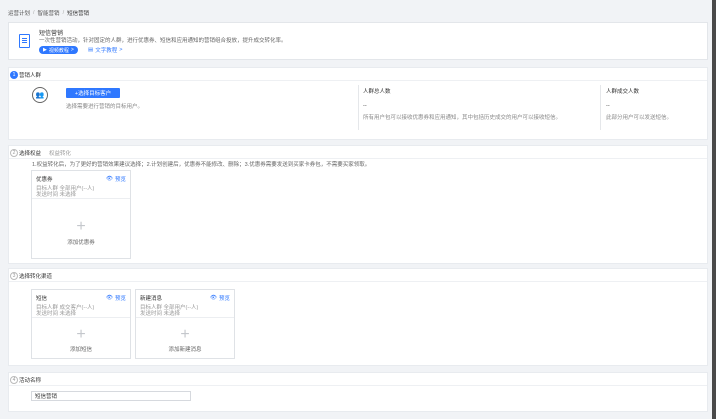 Image resolution: width=716 pixels, height=419 pixels. I want to click on step-number-4: 4, so click(14, 380).